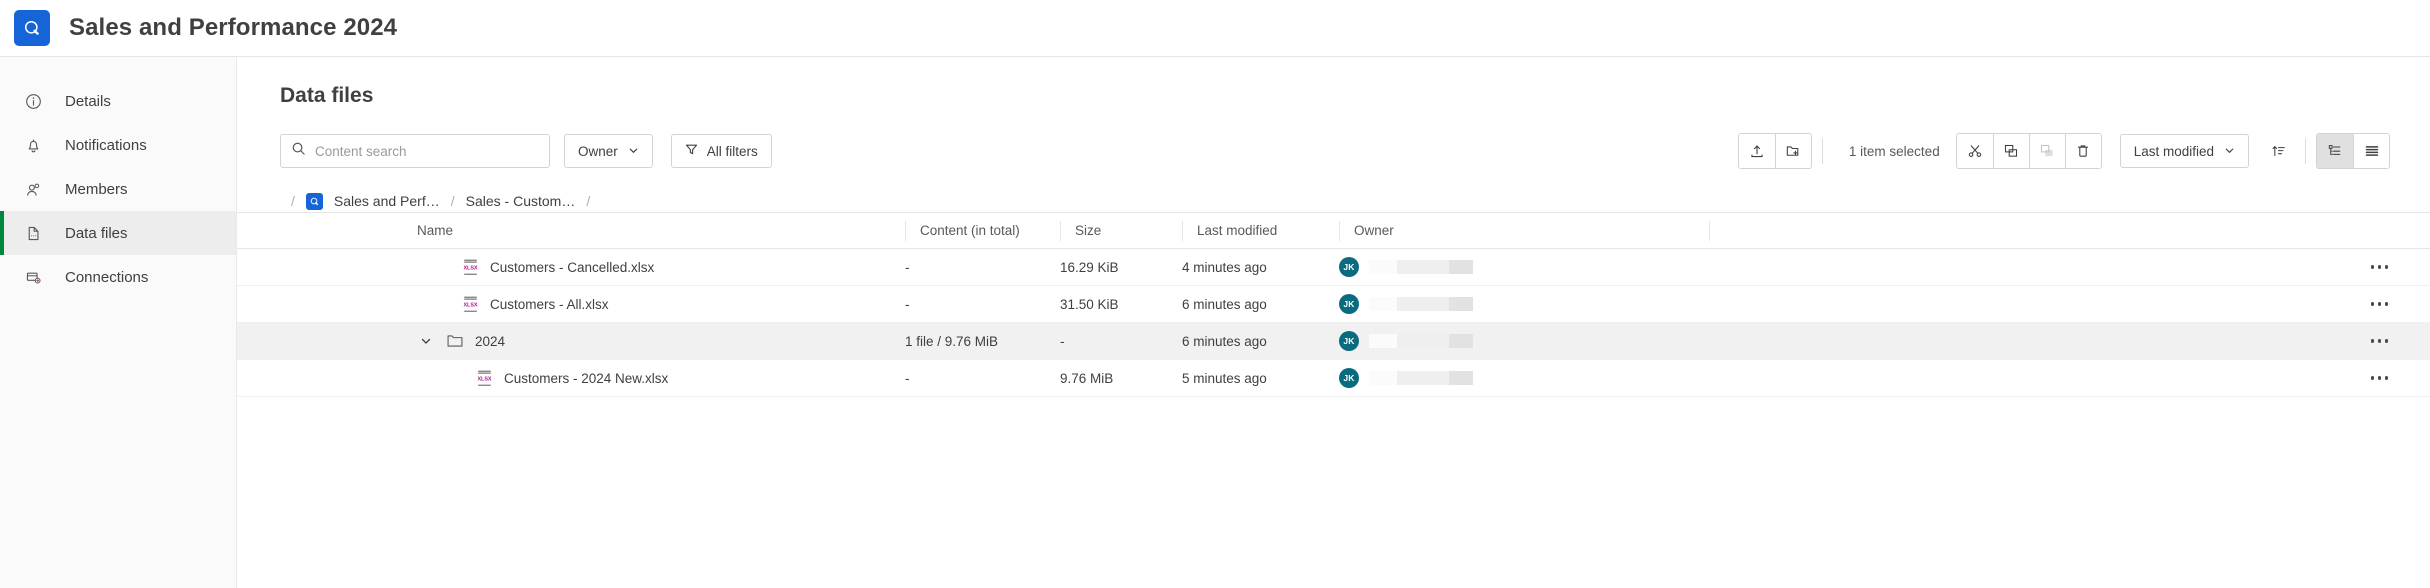 This screenshot has width=2430, height=588. Describe the element at coordinates (455, 341) in the screenshot. I see `folder-icon` at that location.